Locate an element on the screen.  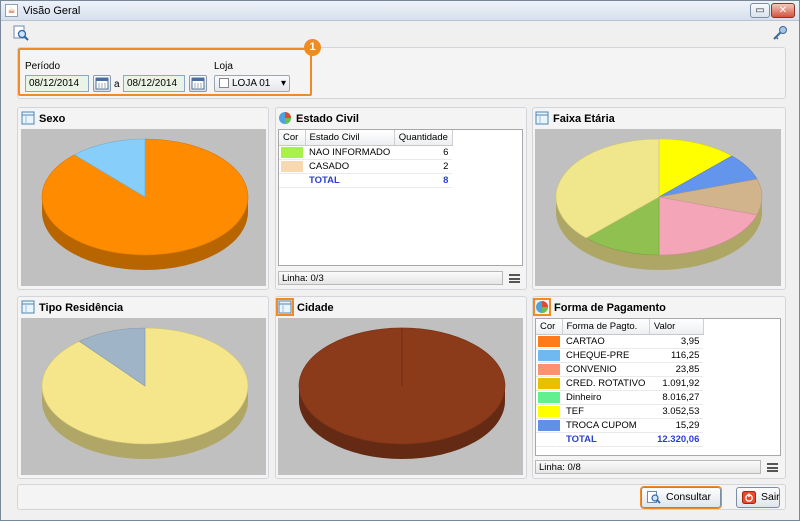
value-cell: 3.052,53 is located at coordinates (676, 411).